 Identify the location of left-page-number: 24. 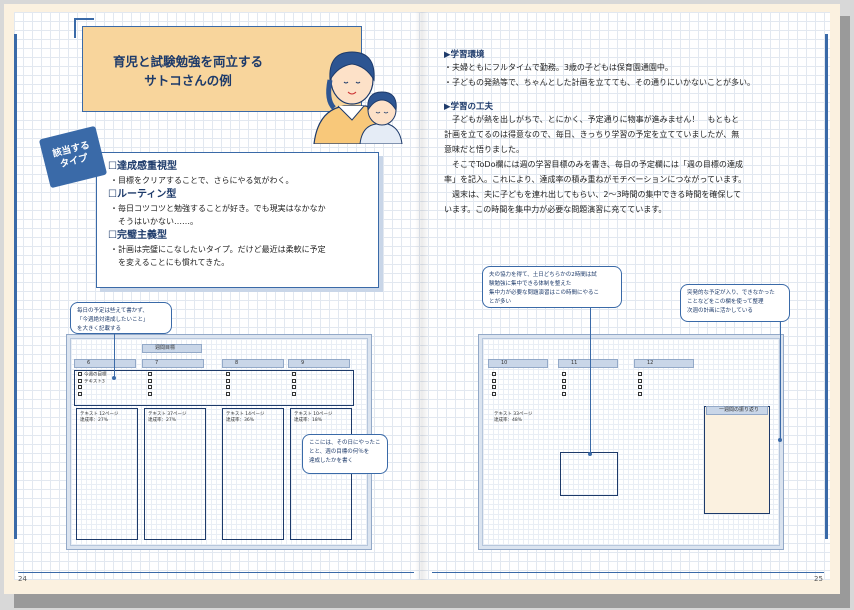
(22, 579).